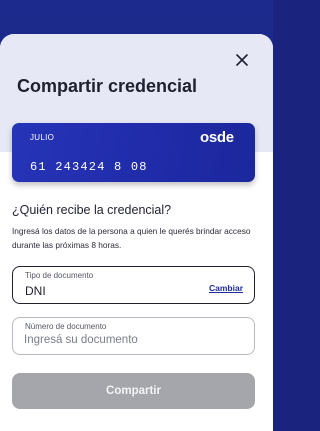 This screenshot has height=431, width=320. I want to click on change-document-type-link: Cambiar, so click(226, 288).